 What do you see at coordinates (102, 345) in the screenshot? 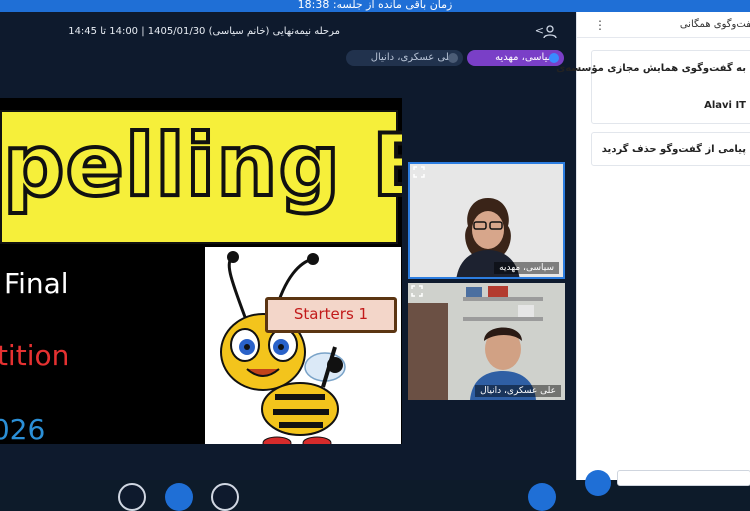
I see `slide-text-panel: Final Competition 2026` at bounding box center [102, 345].